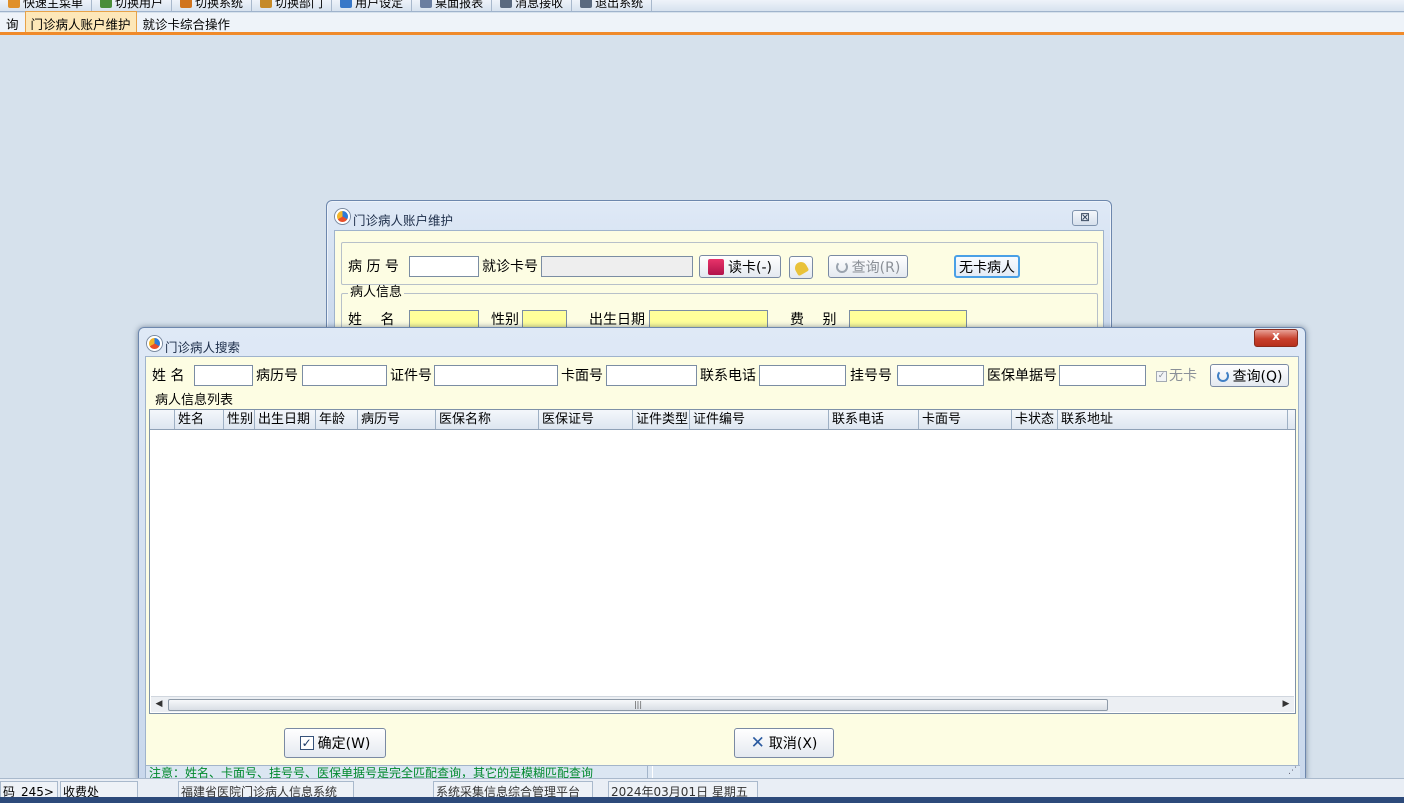 The height and width of the screenshot is (803, 1404). Describe the element at coordinates (716, 266) in the screenshot. I see `card-reader-icon` at that location.